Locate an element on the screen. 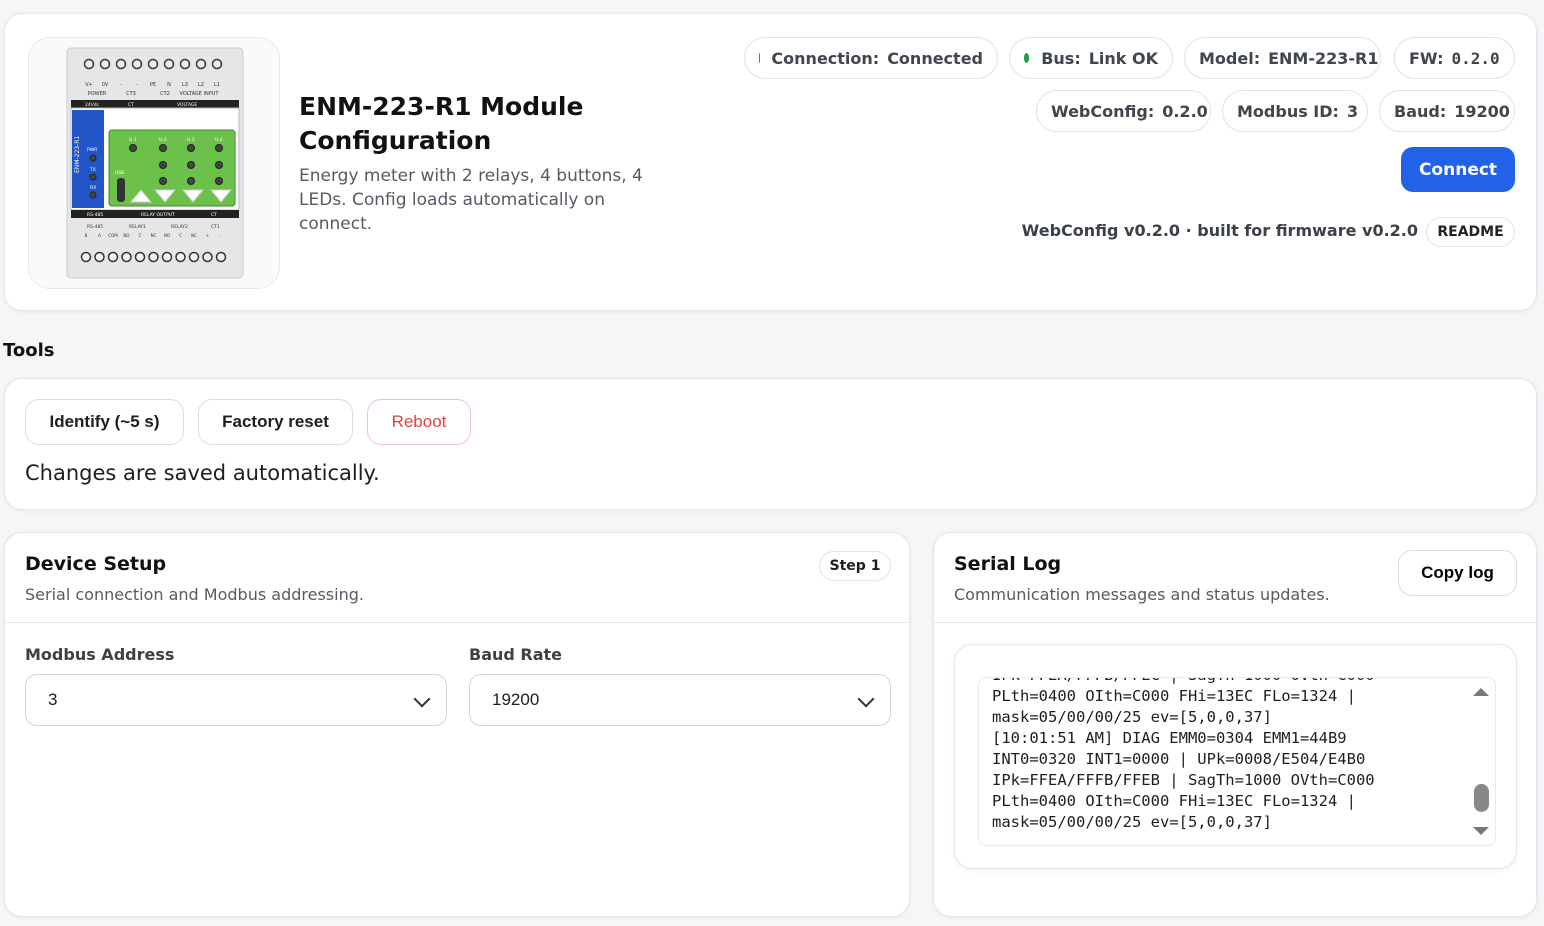 Image resolution: width=1544 pixels, height=926 pixels. reboot-button: Reboot is located at coordinates (419, 422).